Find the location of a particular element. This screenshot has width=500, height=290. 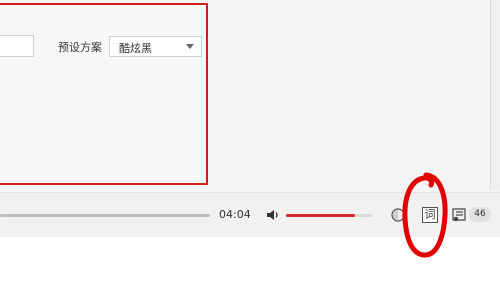

preset-select: 酷炫黑 is located at coordinates (155, 46).